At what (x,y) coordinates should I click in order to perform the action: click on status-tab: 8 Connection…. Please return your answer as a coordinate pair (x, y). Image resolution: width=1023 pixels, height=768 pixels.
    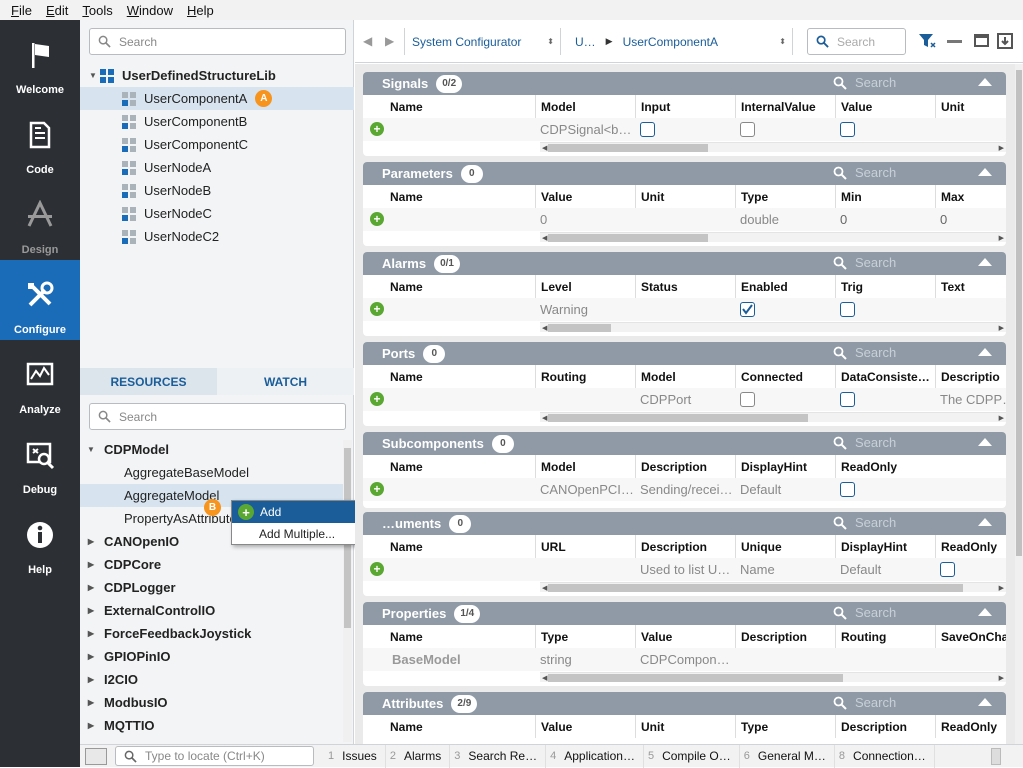
    Looking at the image, I should click on (887, 756).